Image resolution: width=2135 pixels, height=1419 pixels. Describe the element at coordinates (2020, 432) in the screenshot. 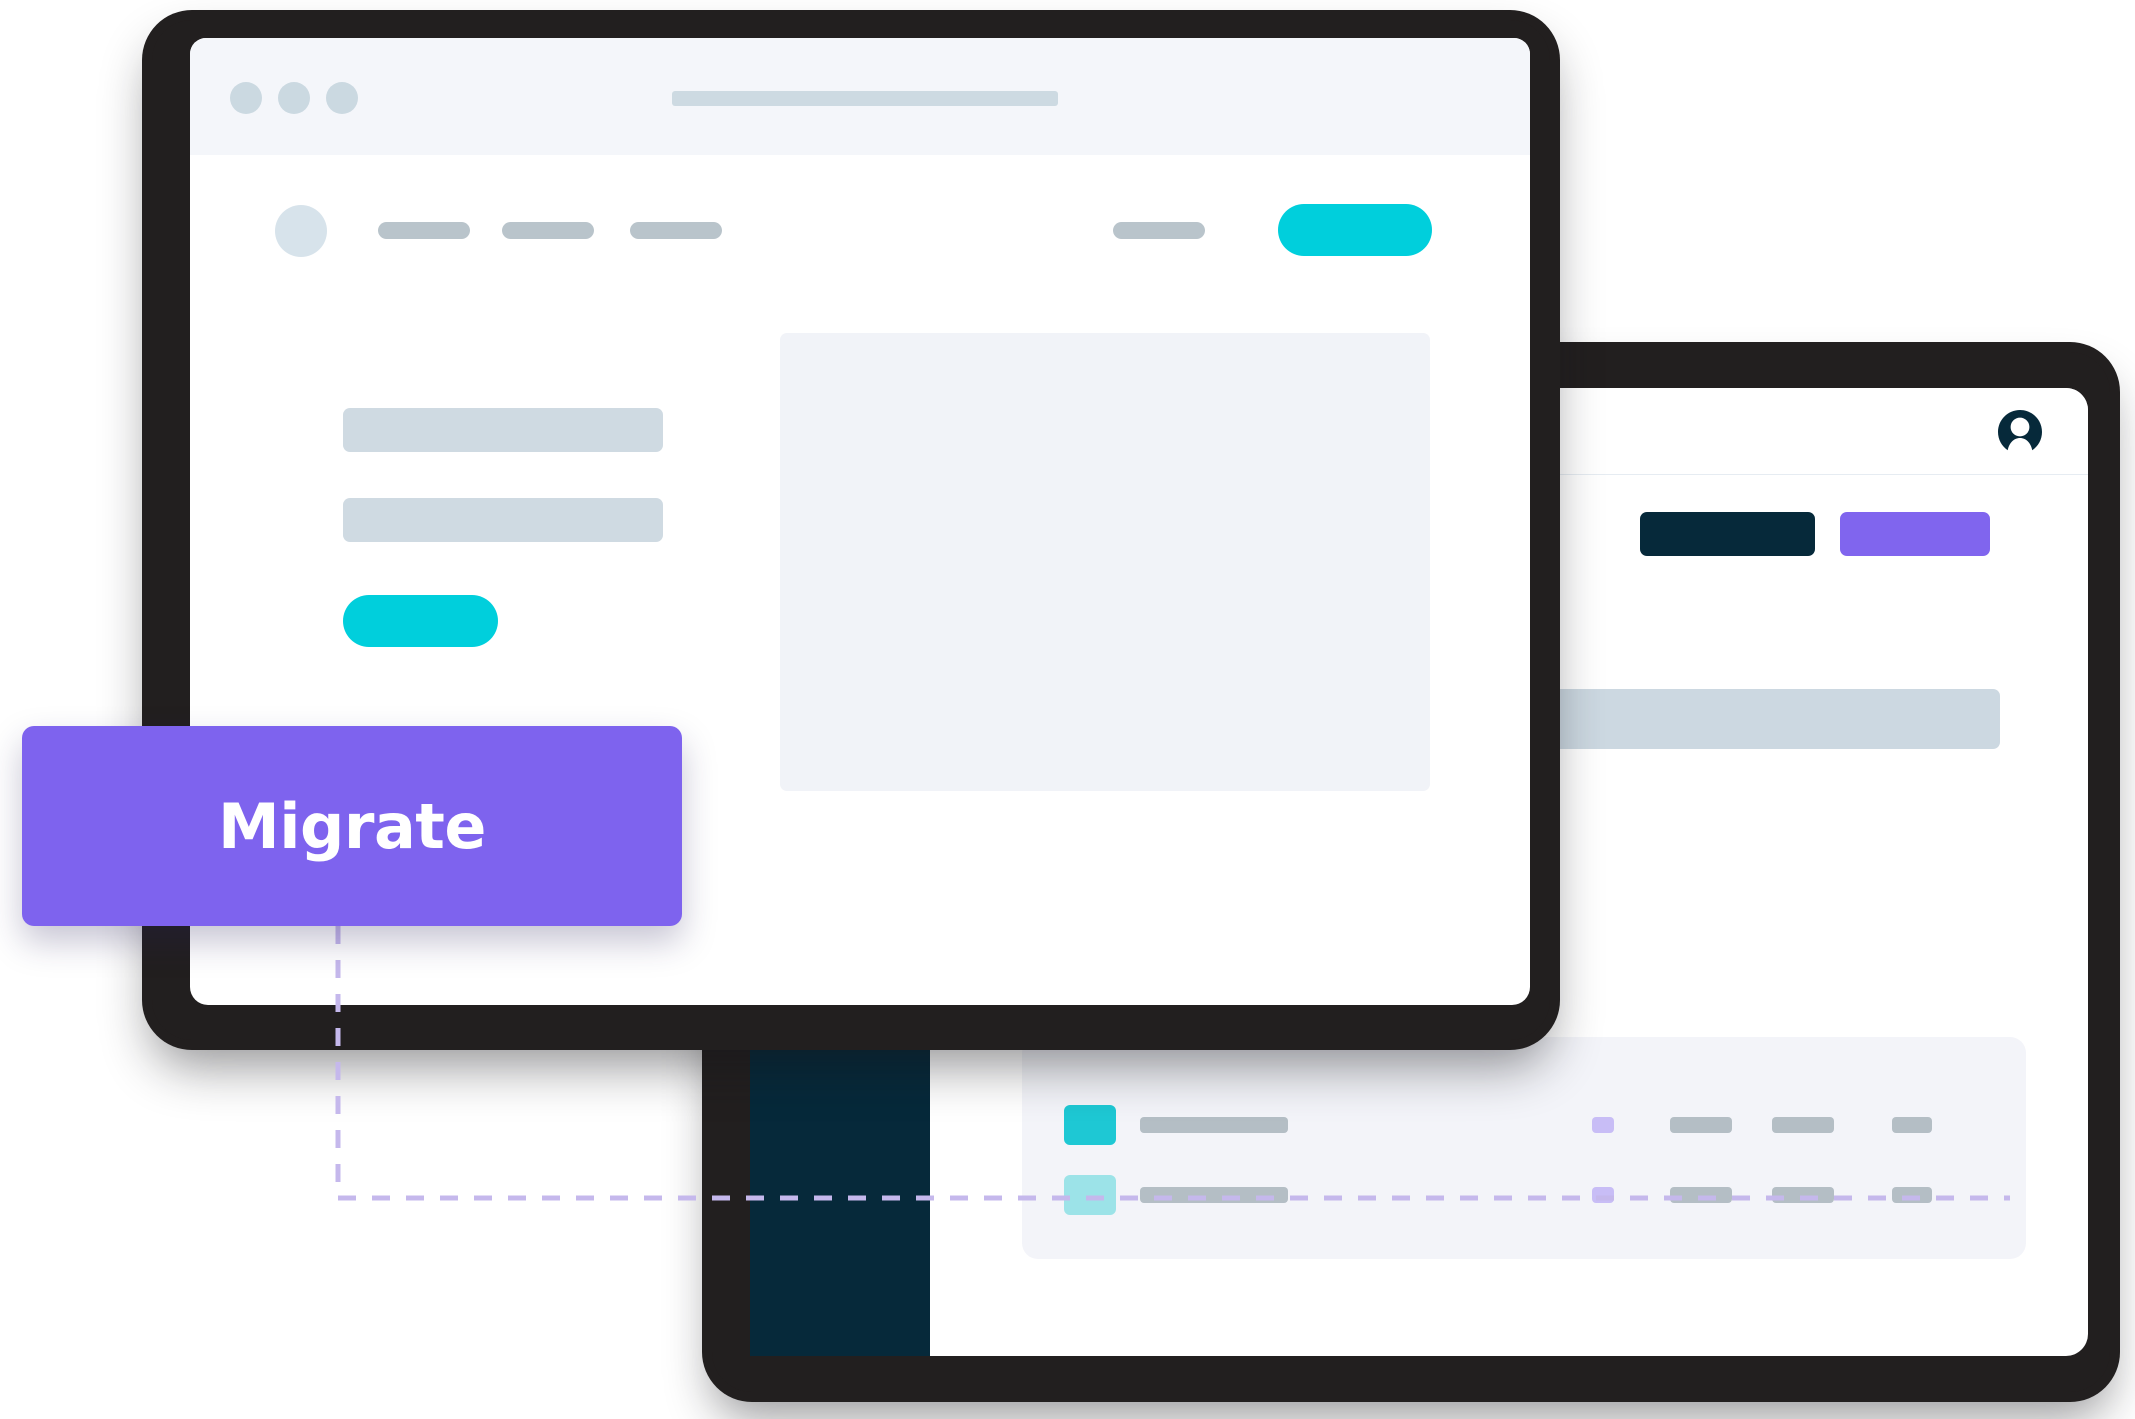

I see `user-avatar-icon` at that location.